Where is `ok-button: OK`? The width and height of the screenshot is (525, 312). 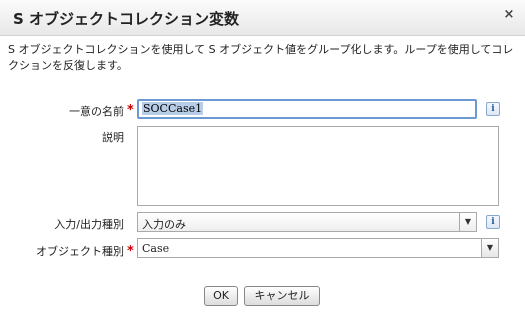
ok-button: OK is located at coordinates (221, 296).